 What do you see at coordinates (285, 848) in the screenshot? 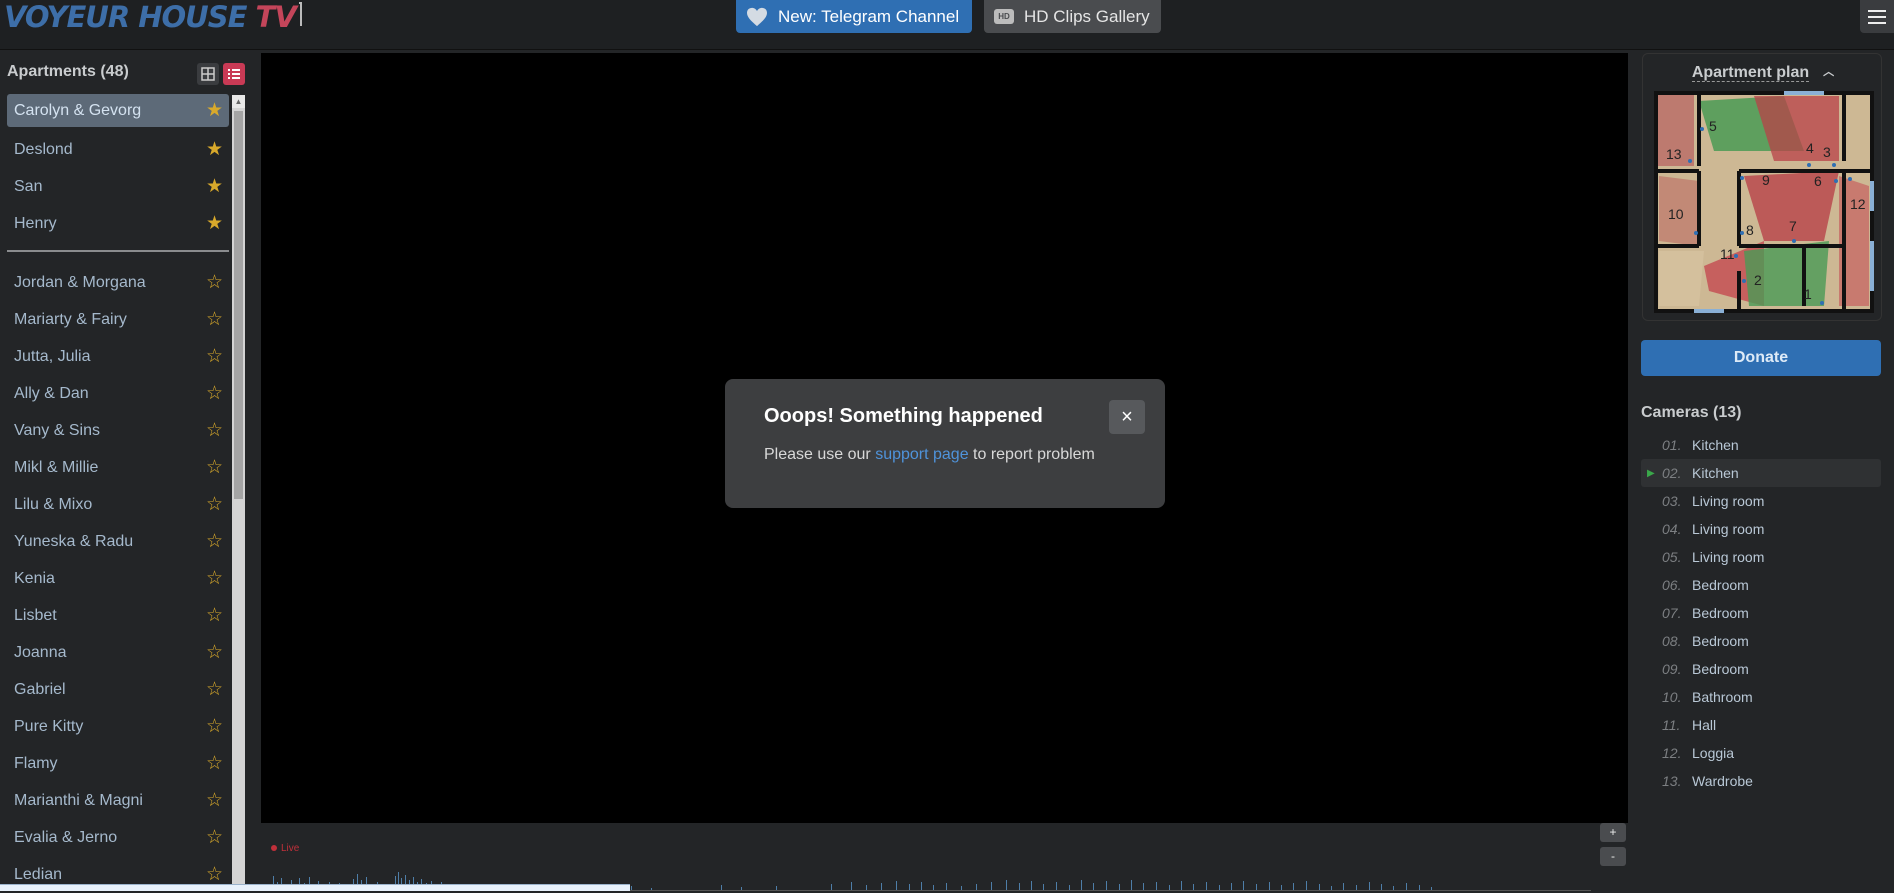
I see `live-indicator: Live` at bounding box center [285, 848].